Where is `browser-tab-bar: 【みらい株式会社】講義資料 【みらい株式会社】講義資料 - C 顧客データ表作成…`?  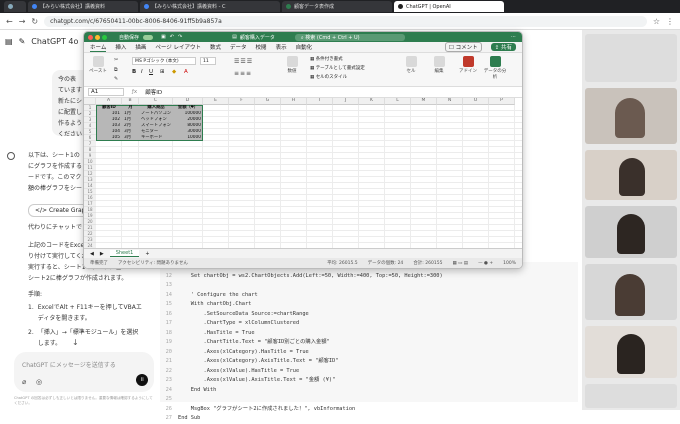
browser-tab-bar: 【みらい株式会社】講義資料 【みらい株式会社】講義資料 - C 顧客データ表作成… is located at coordinates (340, 6).